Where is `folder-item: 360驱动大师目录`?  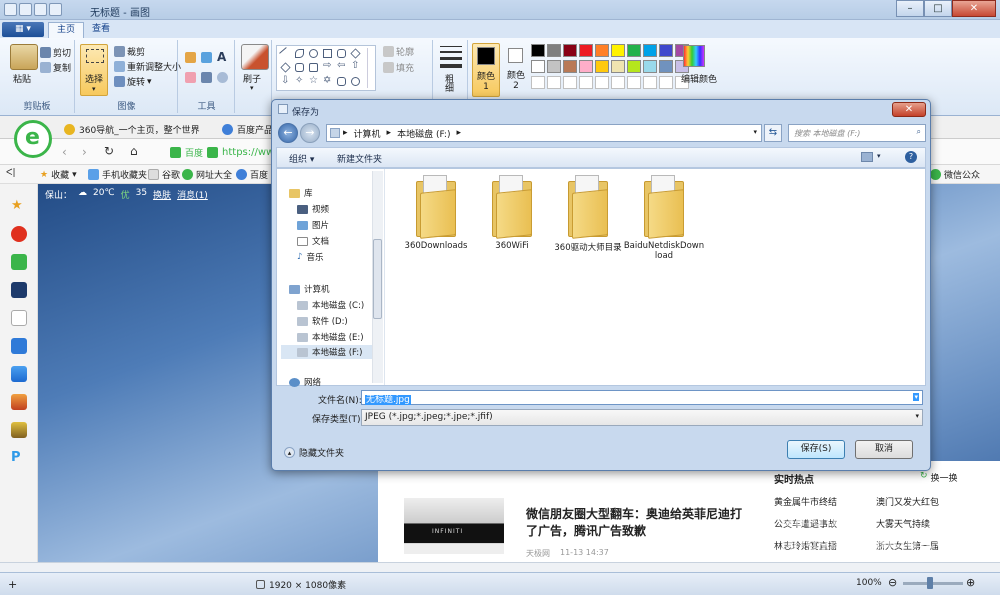
folder-item: 360驱动大师目录 is located at coordinates (588, 214).